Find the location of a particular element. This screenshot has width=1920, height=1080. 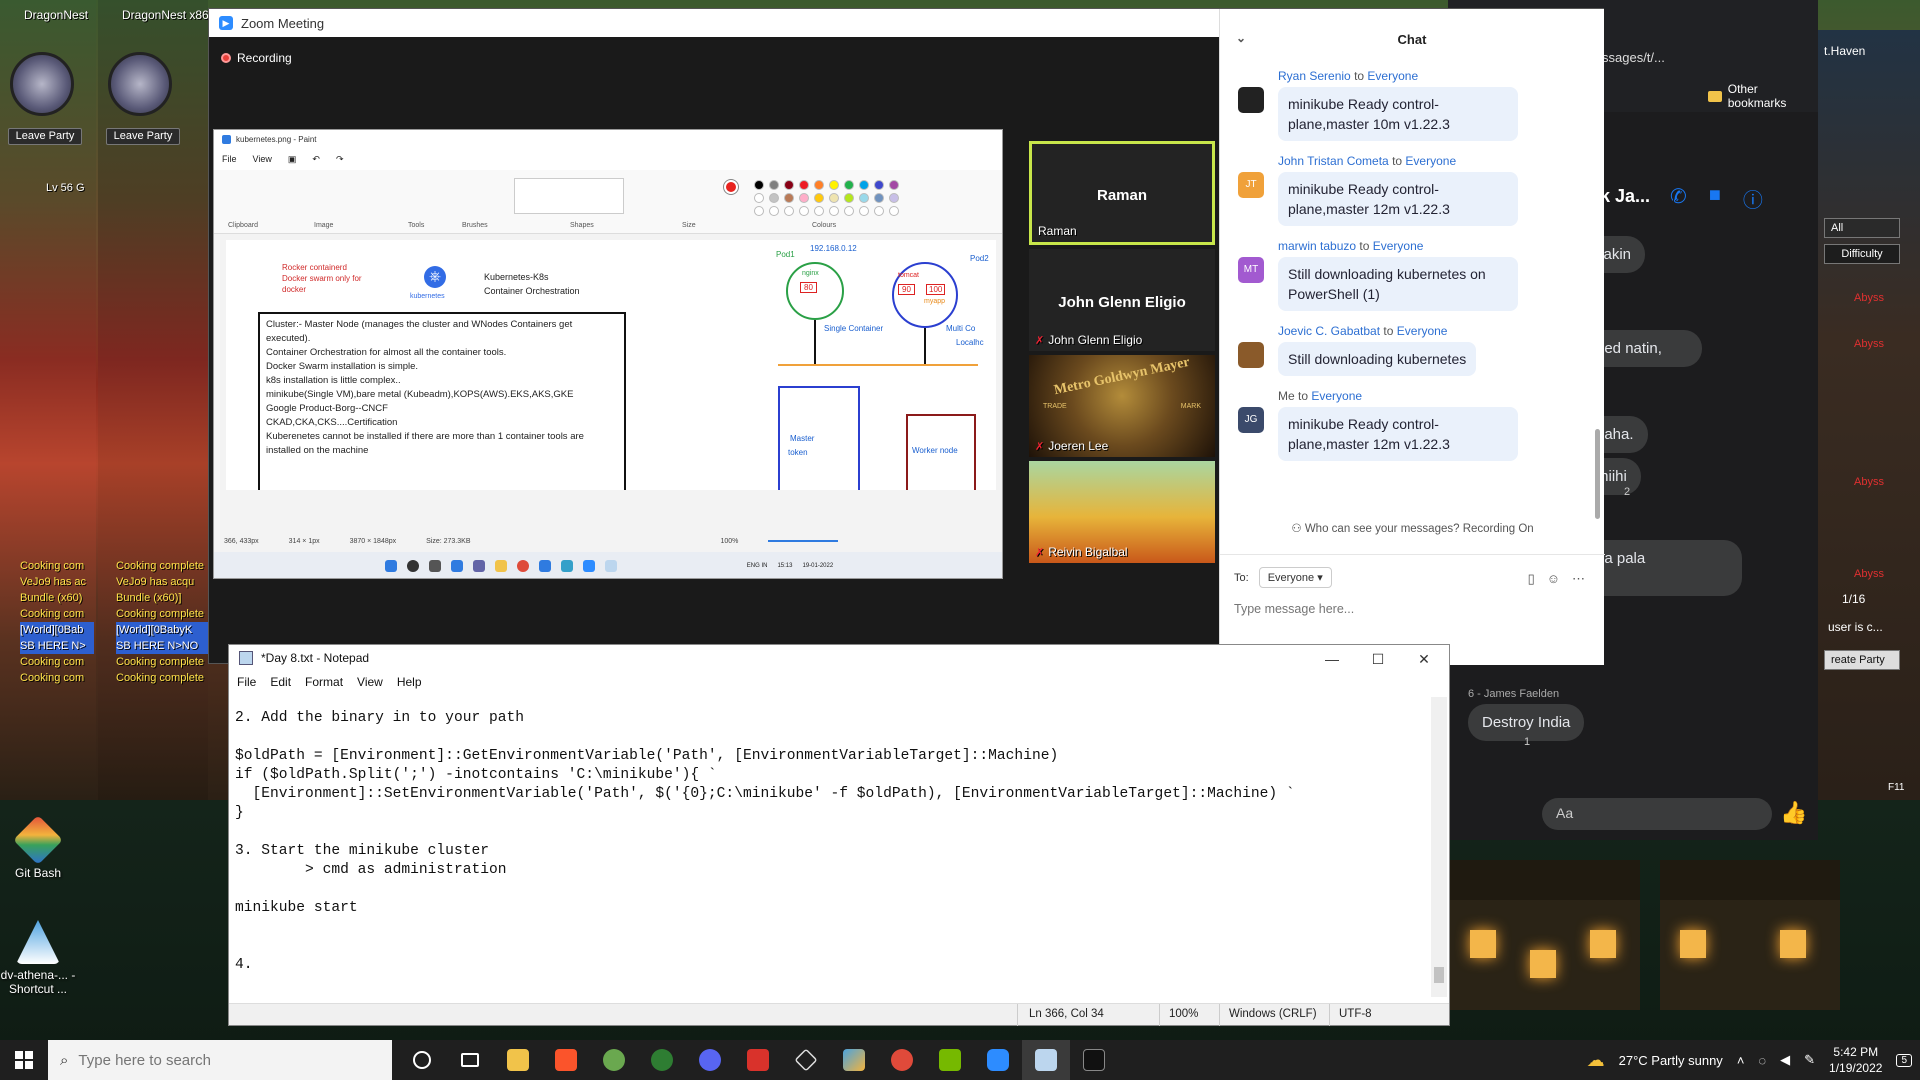

zoom-slider is located at coordinates (803, 541).